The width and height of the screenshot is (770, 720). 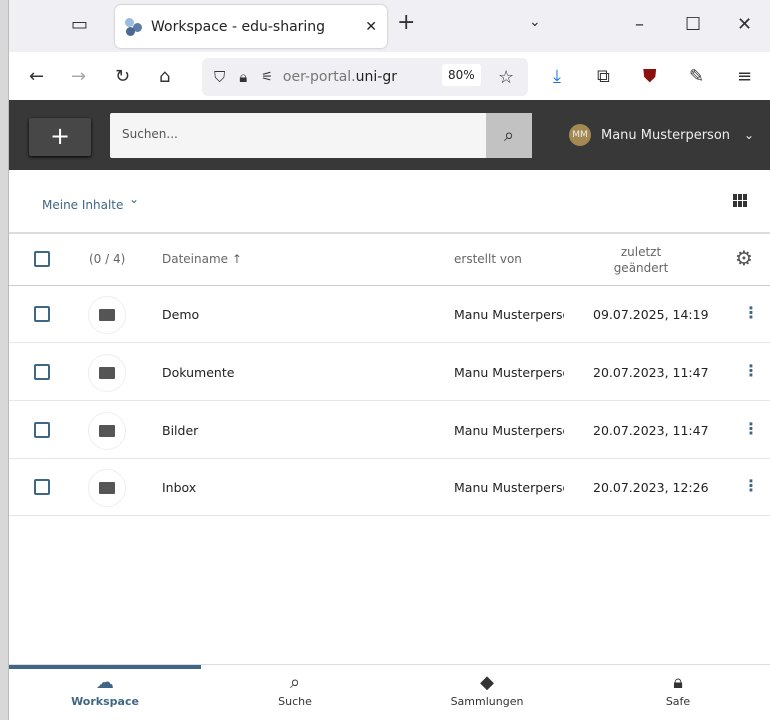 I want to click on home-icon: ⌂, so click(x=164, y=76).